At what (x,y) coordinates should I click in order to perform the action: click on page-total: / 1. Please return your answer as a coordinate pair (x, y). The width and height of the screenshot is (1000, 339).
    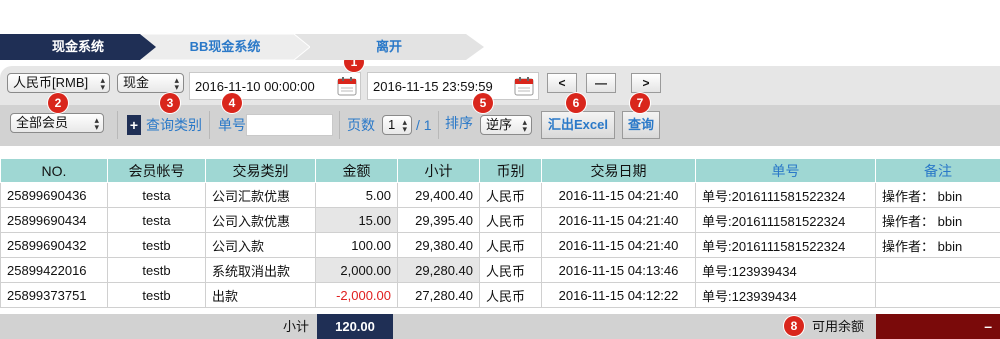
    Looking at the image, I should click on (424, 125).